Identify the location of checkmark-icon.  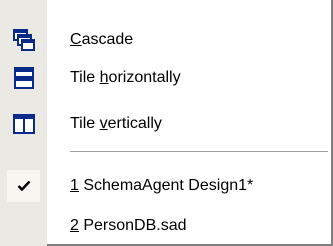
(23, 186).